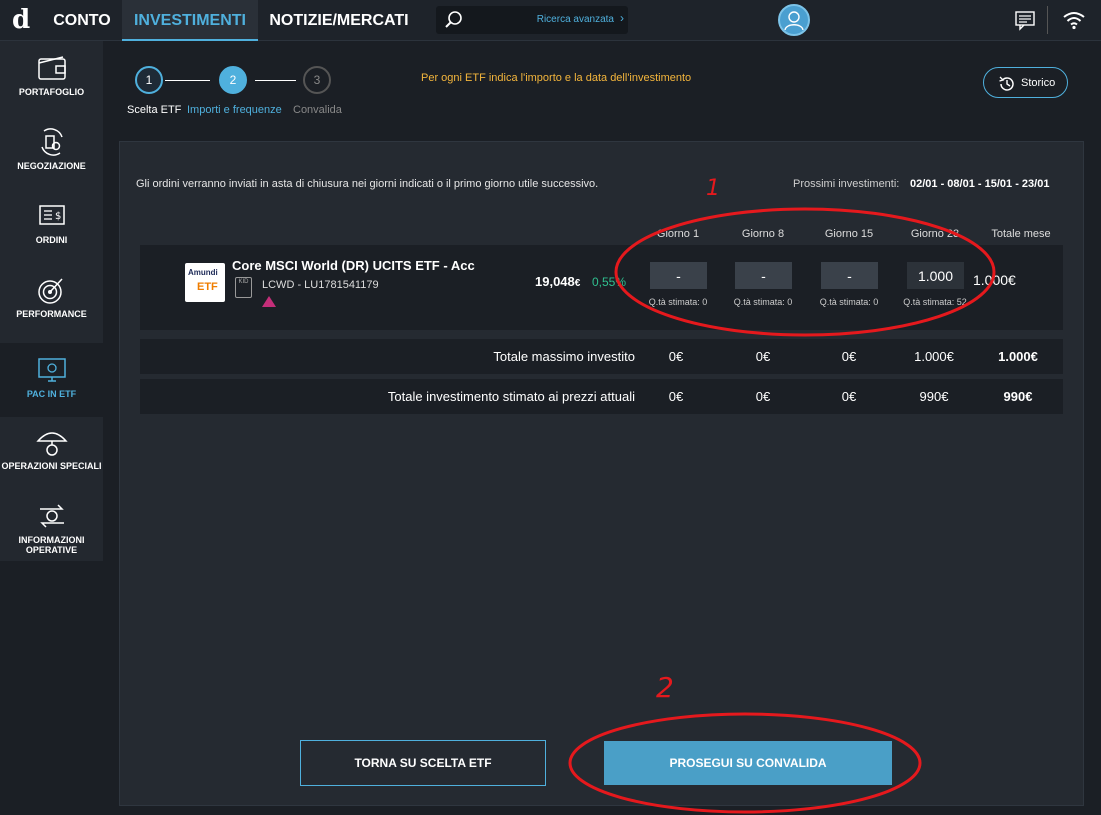 The height and width of the screenshot is (815, 1101). I want to click on user-avatar, so click(794, 20).